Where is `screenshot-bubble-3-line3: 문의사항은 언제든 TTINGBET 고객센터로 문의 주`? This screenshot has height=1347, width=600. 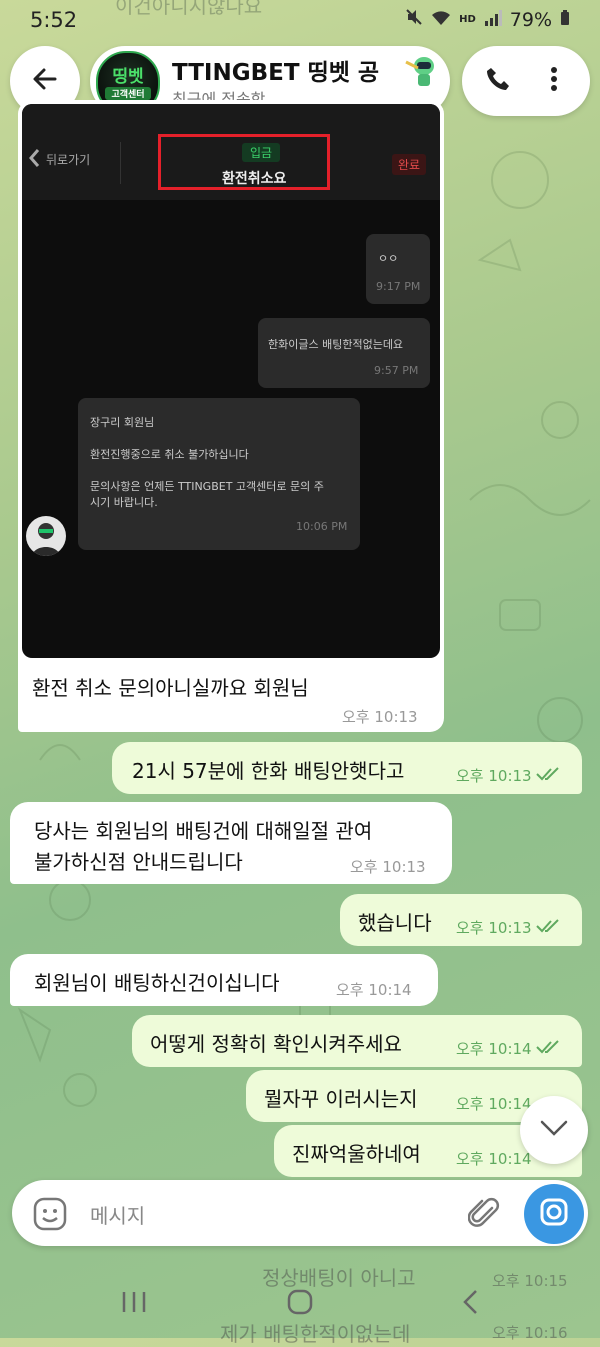 screenshot-bubble-3-line3: 문의사항은 언제든 TTINGBET 고객센터로 문의 주 is located at coordinates (207, 486).